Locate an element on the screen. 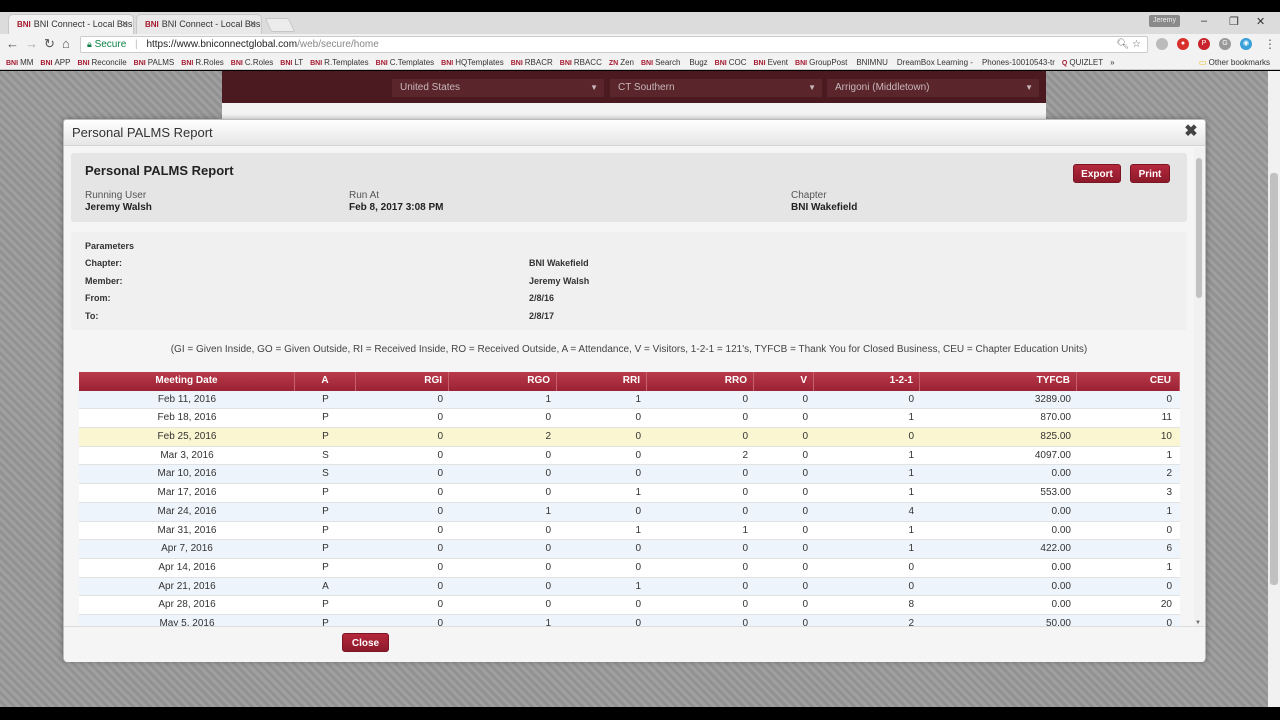 The width and height of the screenshot is (1280, 720). minimize-icon: – is located at coordinates (1204, 21).